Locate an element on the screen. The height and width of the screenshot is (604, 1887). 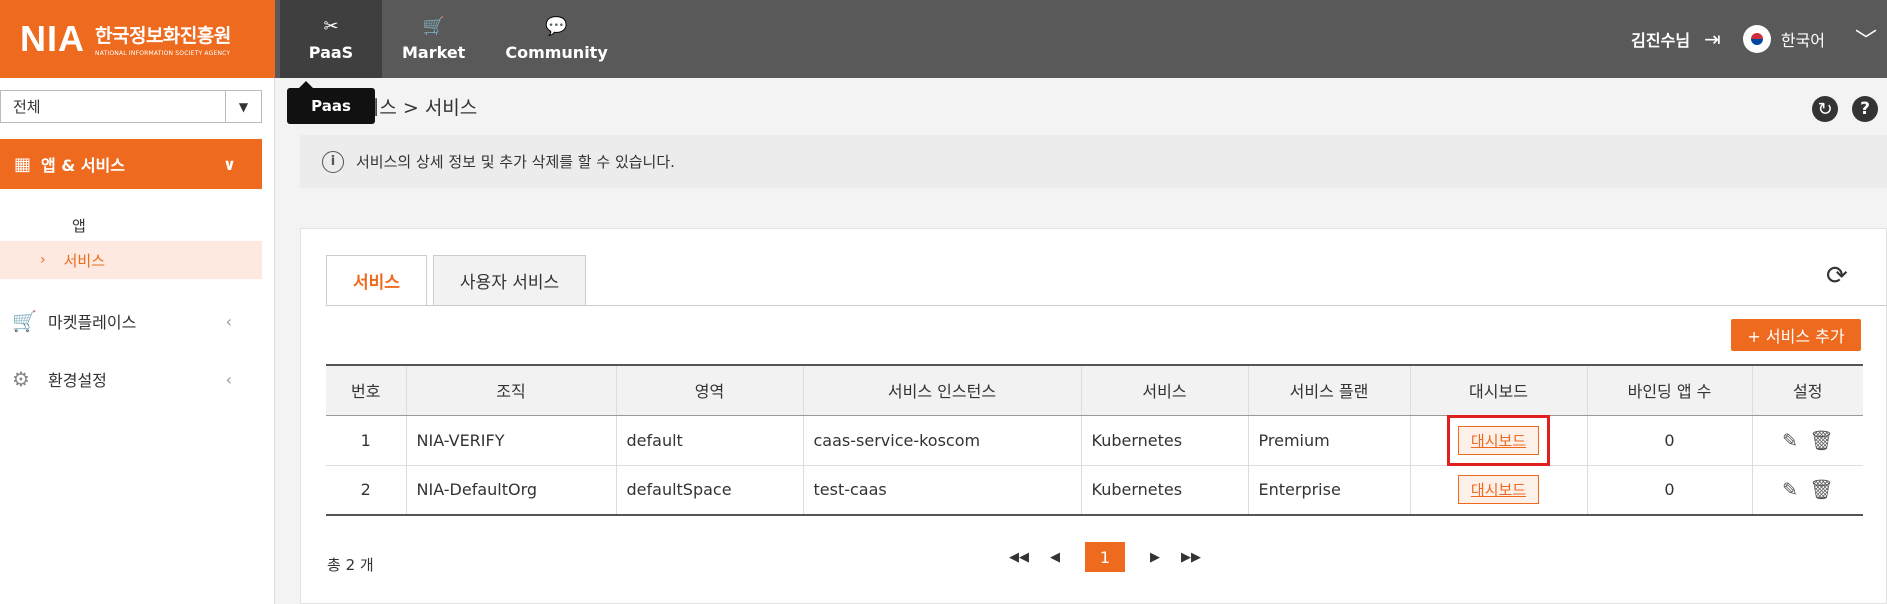
tab-service: 서비스 is located at coordinates (376, 280).